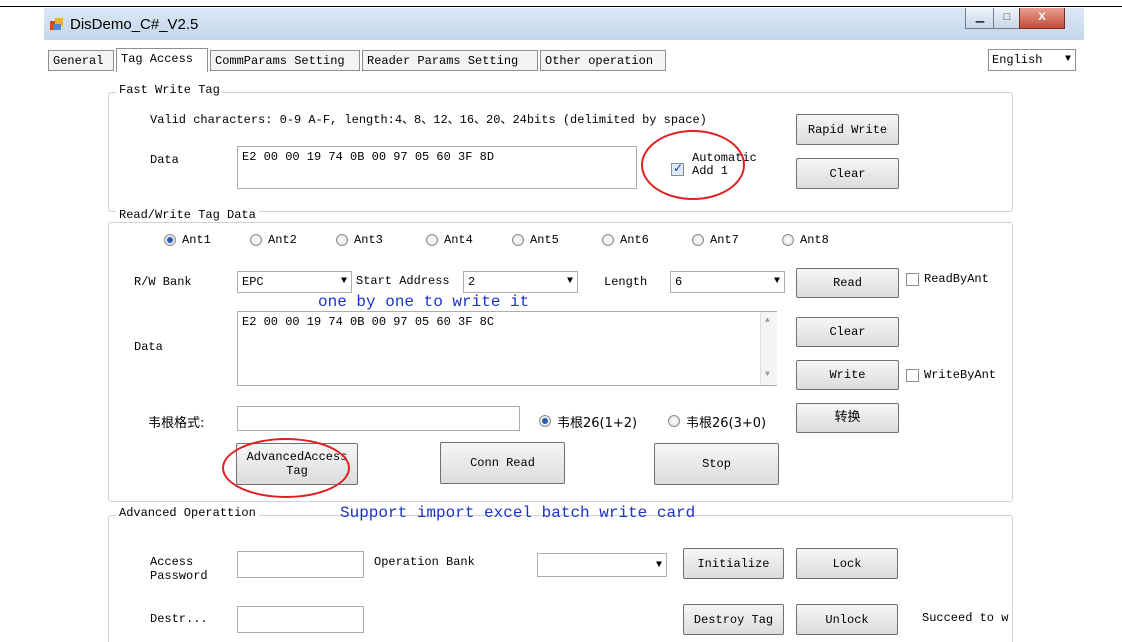  Describe the element at coordinates (767, 320) in the screenshot. I see `scroll-up-icon: ▲` at that location.